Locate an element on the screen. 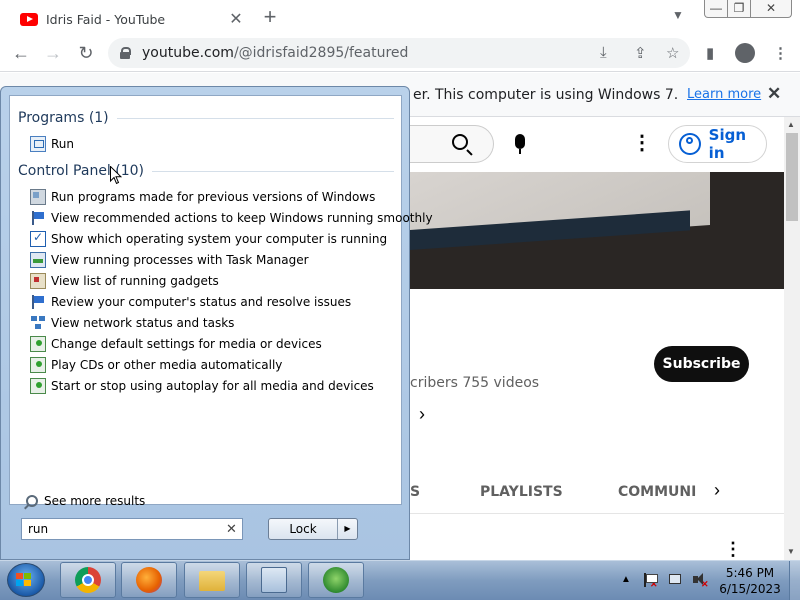 This screenshot has height=600, width=800. task-manager-icon is located at coordinates (38, 259).